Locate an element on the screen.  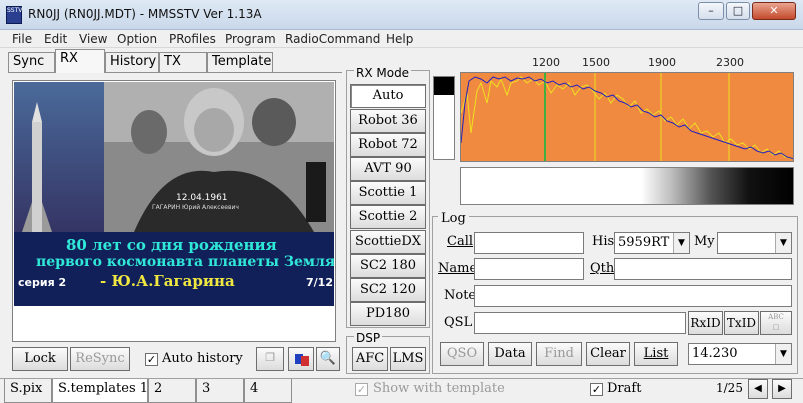
menu-help: Help is located at coordinates (399, 39).